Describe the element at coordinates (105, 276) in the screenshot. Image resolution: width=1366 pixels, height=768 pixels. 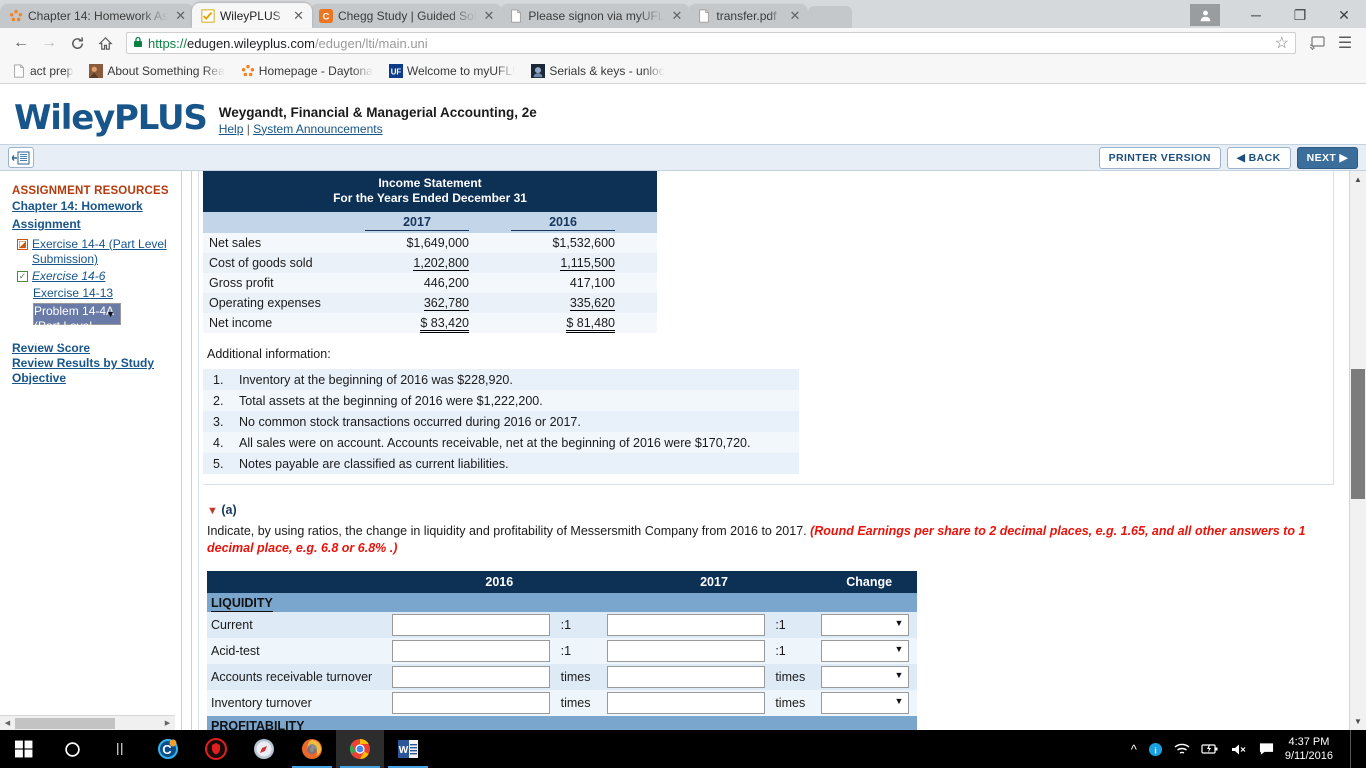
I see `sidebar-item-exercise-14-6: ✓ Exercise 14-6` at that location.